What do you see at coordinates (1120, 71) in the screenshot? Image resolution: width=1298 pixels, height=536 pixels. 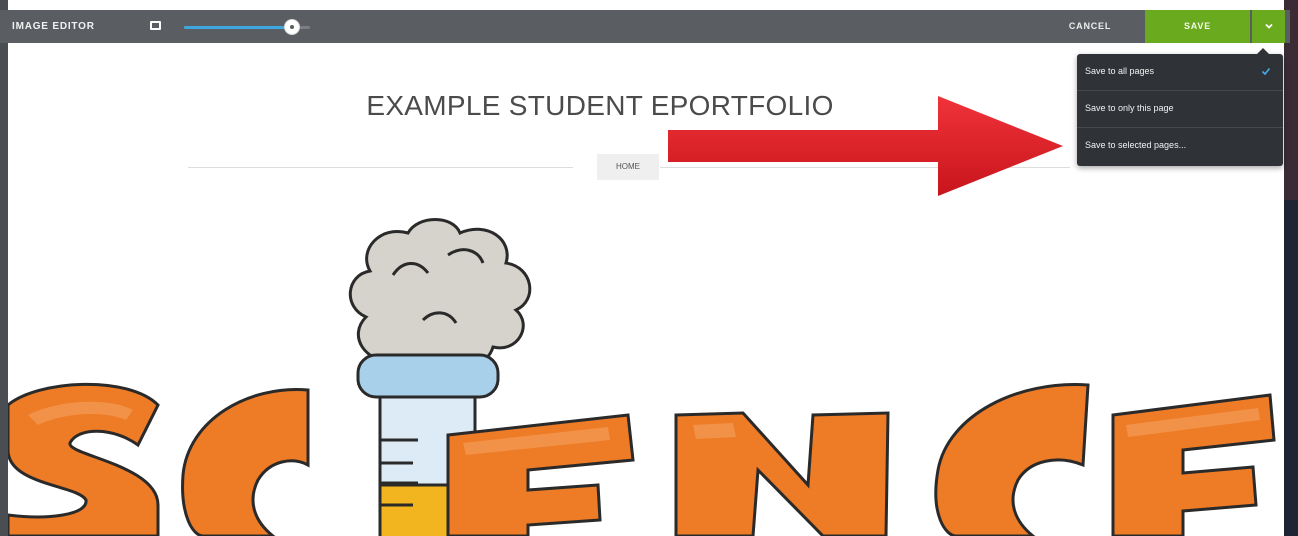 I see `menu-item-label: Save to all pages` at bounding box center [1120, 71].